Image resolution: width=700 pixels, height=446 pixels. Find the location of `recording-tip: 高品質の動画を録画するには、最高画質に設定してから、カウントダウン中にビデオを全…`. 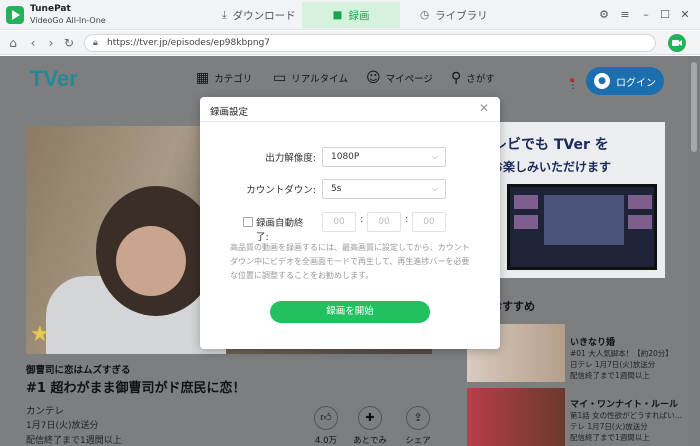

recording-tip: 高品質の動画を録画するには、最高画質に設定してから、カウントダウン中にビデオを全… is located at coordinates (350, 261).